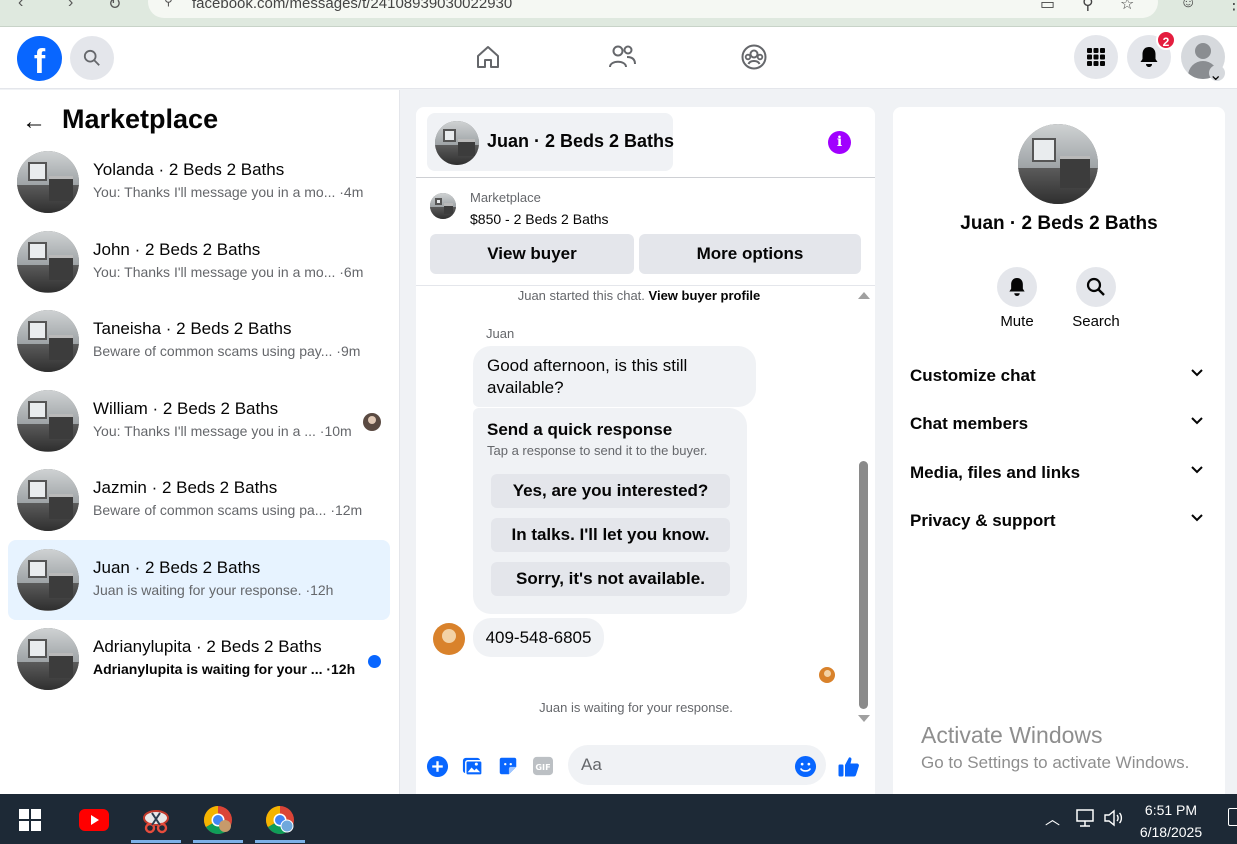 The height and width of the screenshot is (844, 1237). What do you see at coordinates (213, 589) in the screenshot?
I see `conversation-preview: Juan is waiting for your response. ·12h` at bounding box center [213, 589].